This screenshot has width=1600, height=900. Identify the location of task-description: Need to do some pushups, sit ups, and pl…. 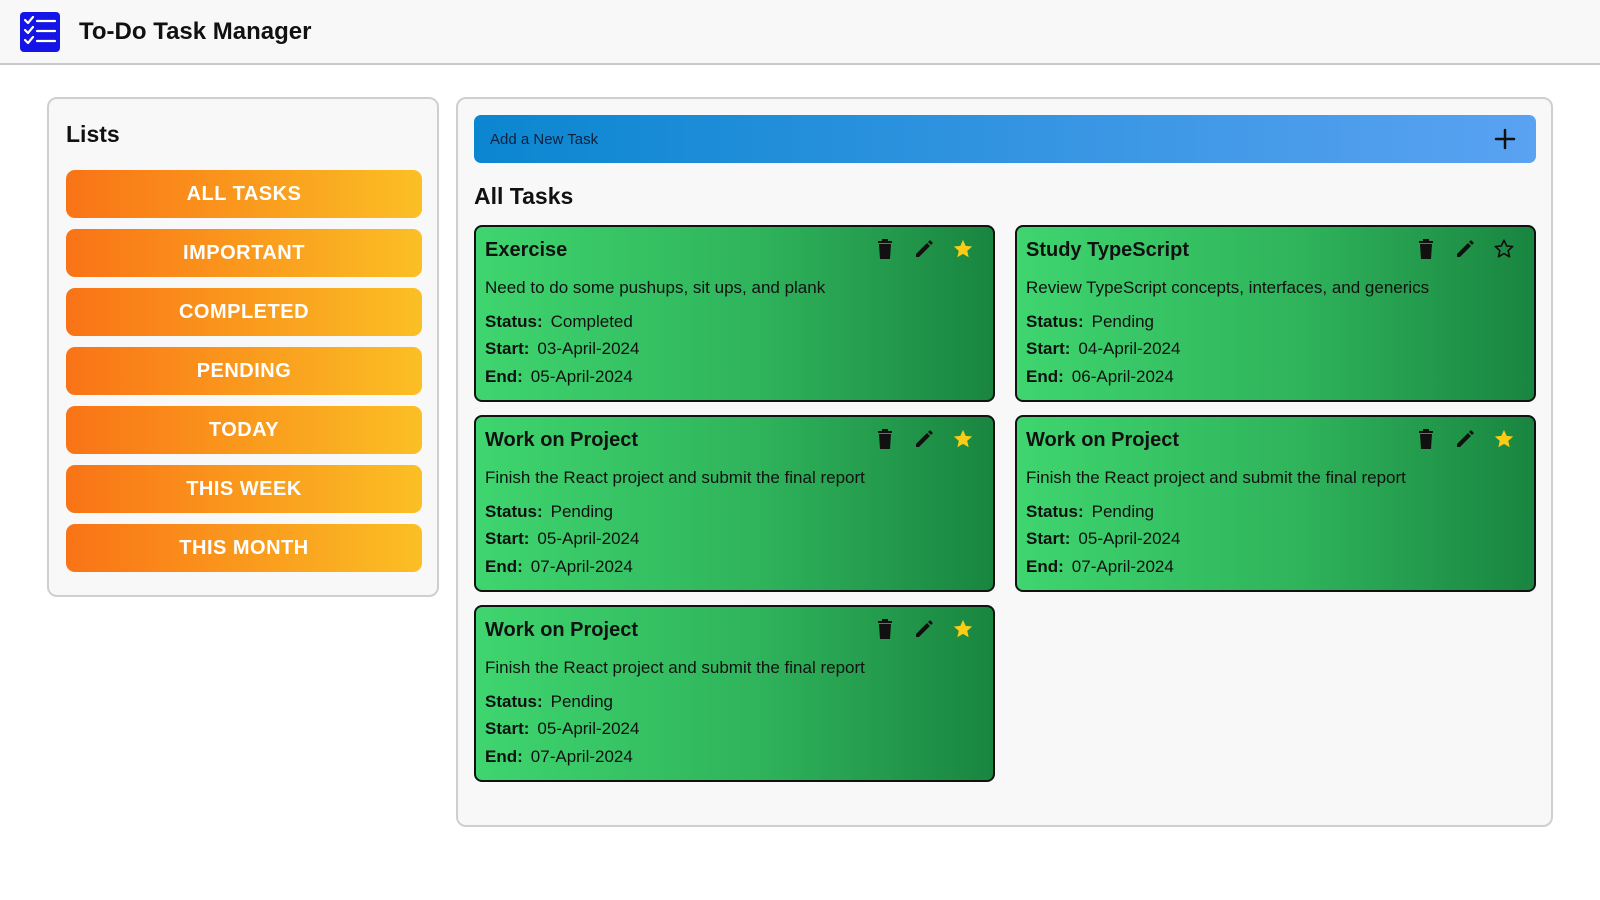
(655, 287).